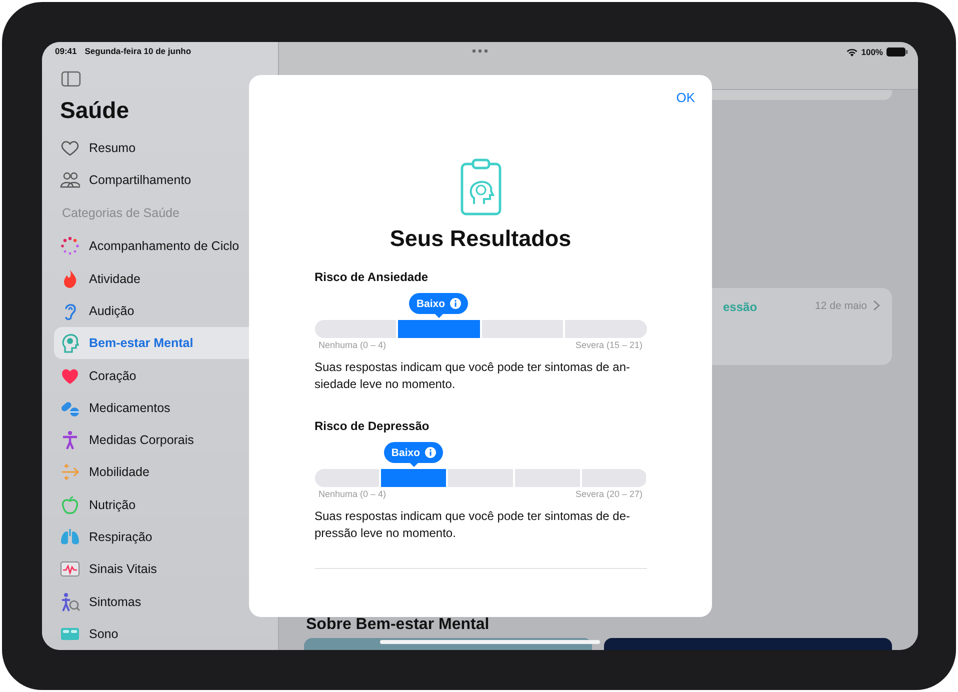 The image size is (958, 692). Describe the element at coordinates (398, 625) in the screenshot. I see `section-title: Sobre Bem-estar Mental` at that location.